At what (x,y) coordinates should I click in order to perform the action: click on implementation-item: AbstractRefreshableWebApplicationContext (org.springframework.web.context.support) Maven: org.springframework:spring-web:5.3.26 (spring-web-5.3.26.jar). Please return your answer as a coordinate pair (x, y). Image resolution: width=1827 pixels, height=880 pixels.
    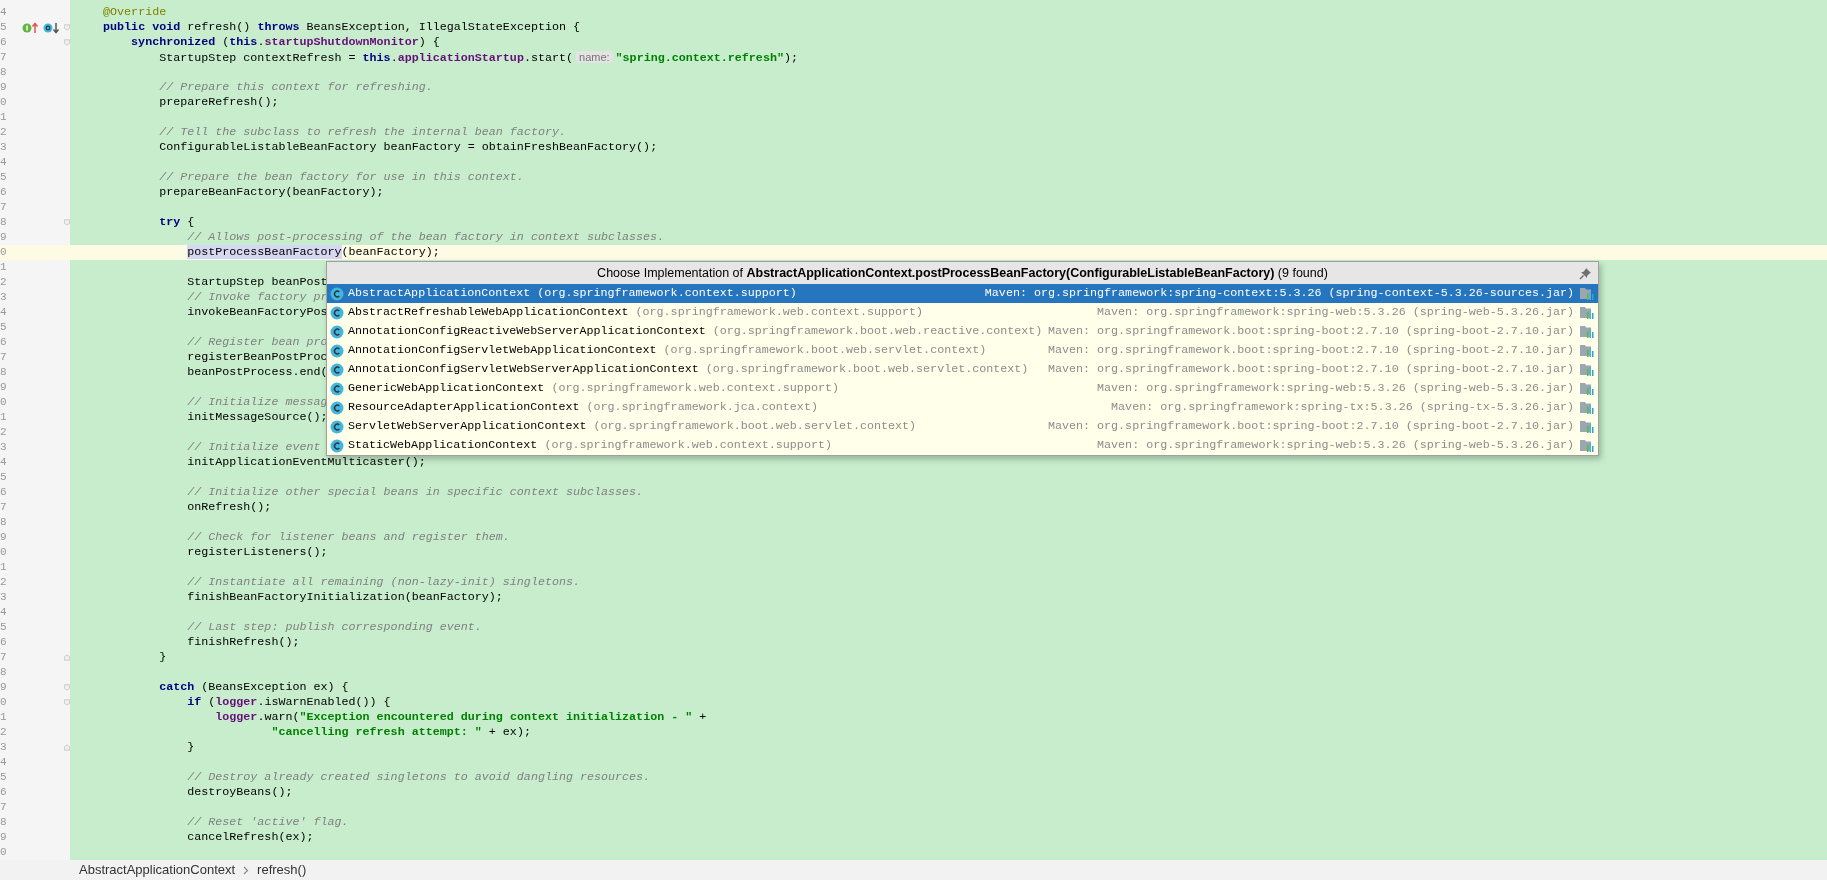
    Looking at the image, I should click on (962, 312).